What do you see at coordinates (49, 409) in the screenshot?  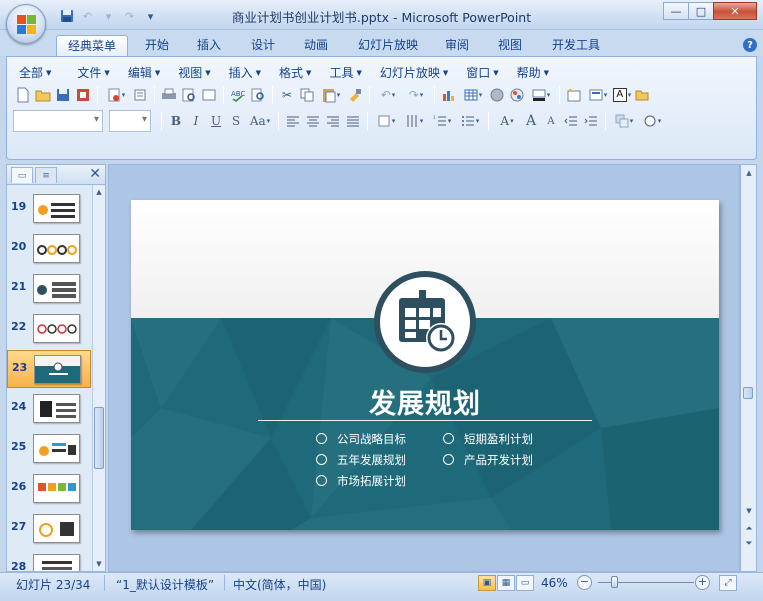 I see `slide-thumbnail: 24` at bounding box center [49, 409].